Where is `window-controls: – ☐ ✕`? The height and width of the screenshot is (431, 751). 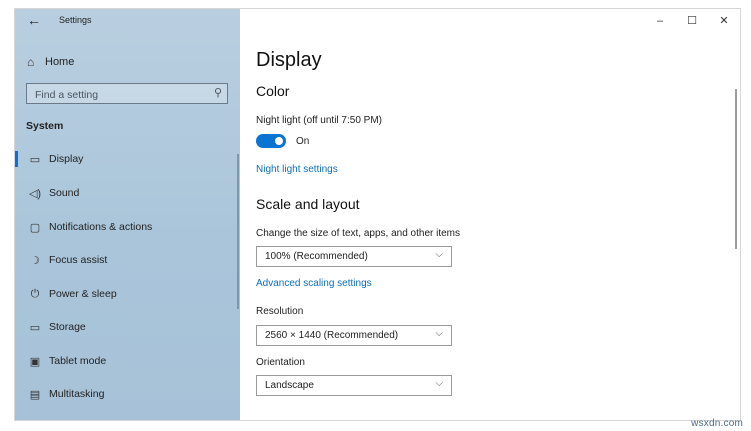
window-controls: – ☐ ✕ is located at coordinates (692, 21).